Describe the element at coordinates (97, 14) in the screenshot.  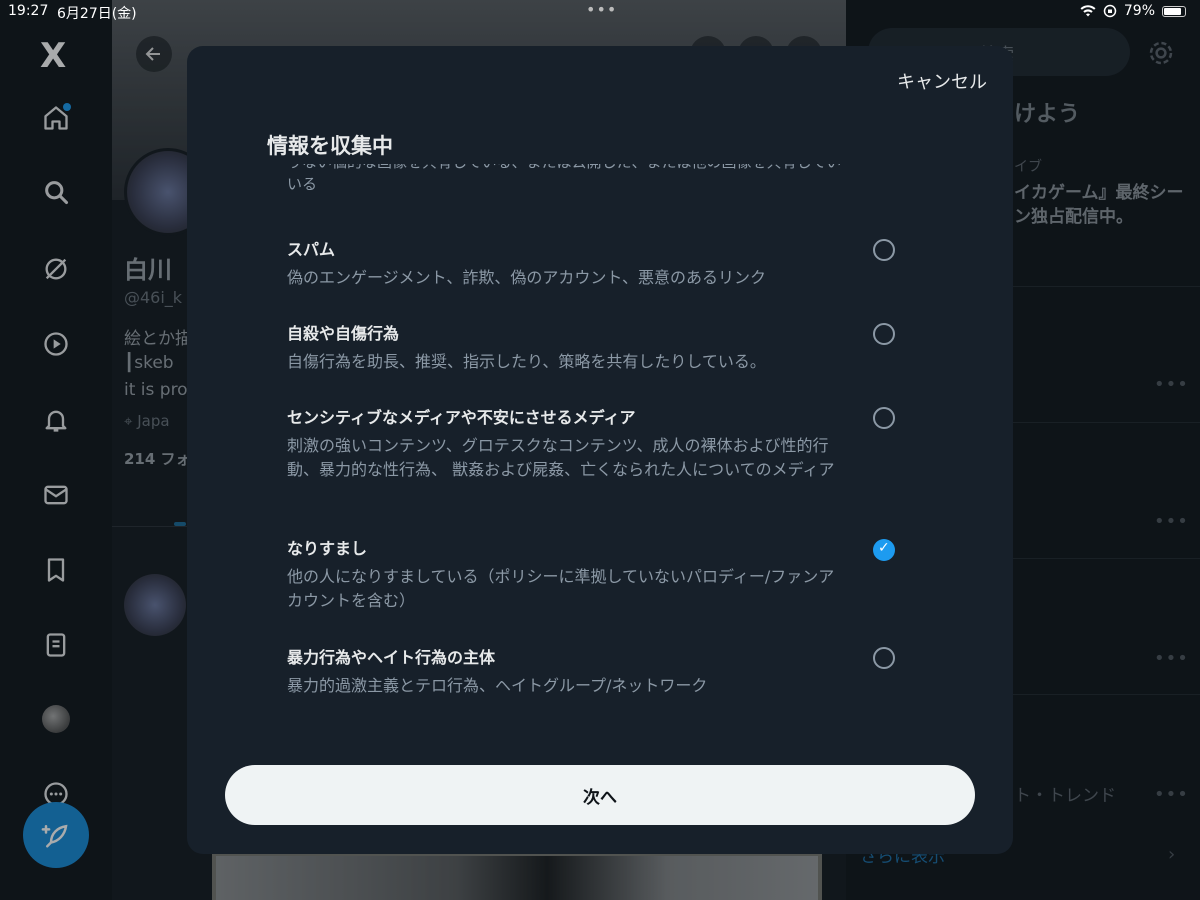
I see `status-date: 6月27日(金)` at that location.